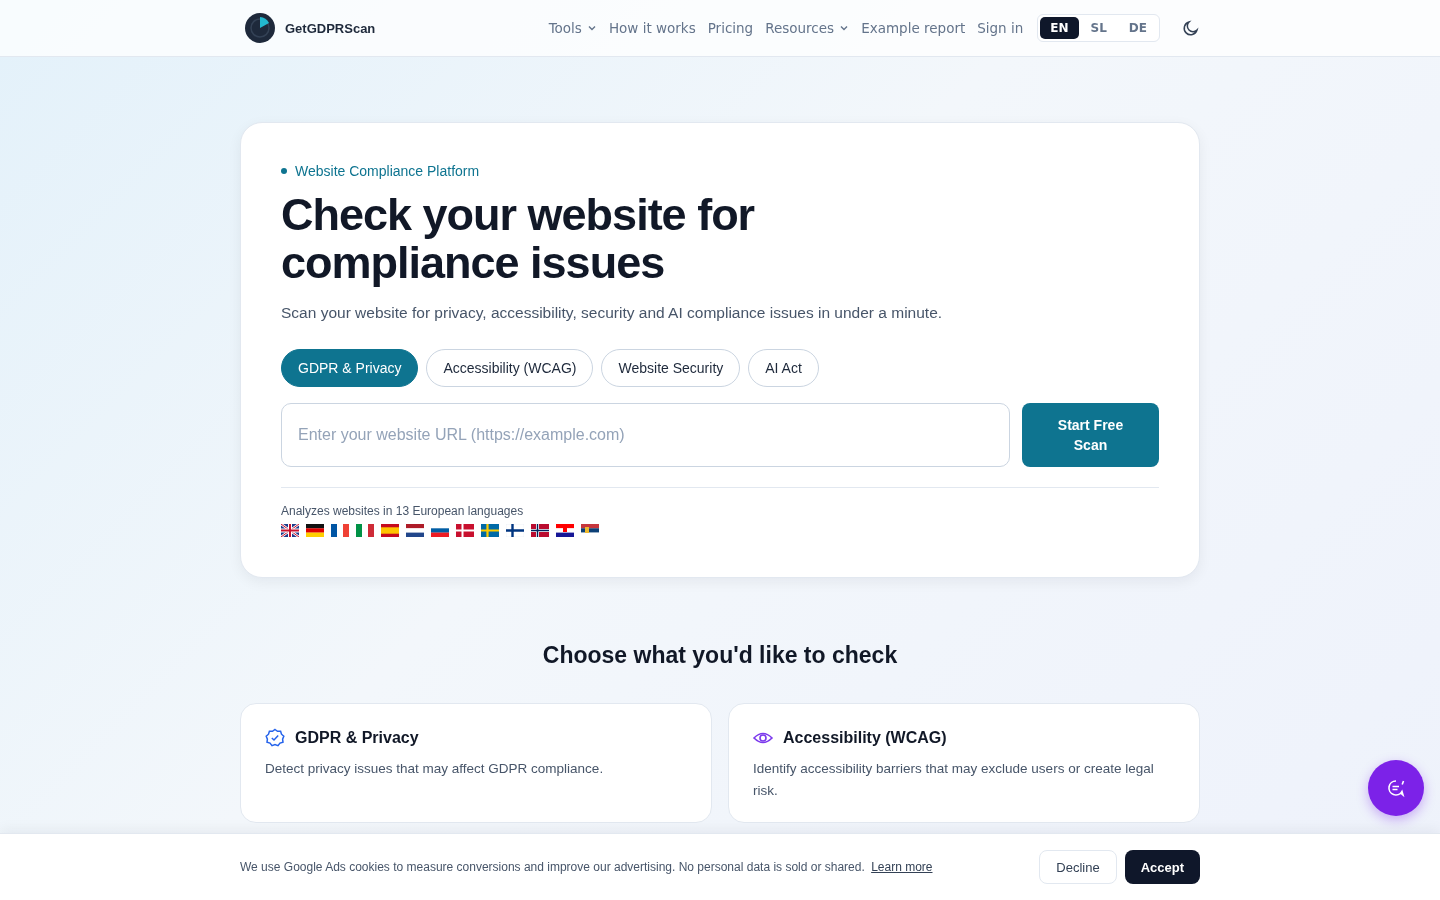 This screenshot has height=900, width=1440. What do you see at coordinates (260, 28) in the screenshot?
I see `logo-icon` at bounding box center [260, 28].